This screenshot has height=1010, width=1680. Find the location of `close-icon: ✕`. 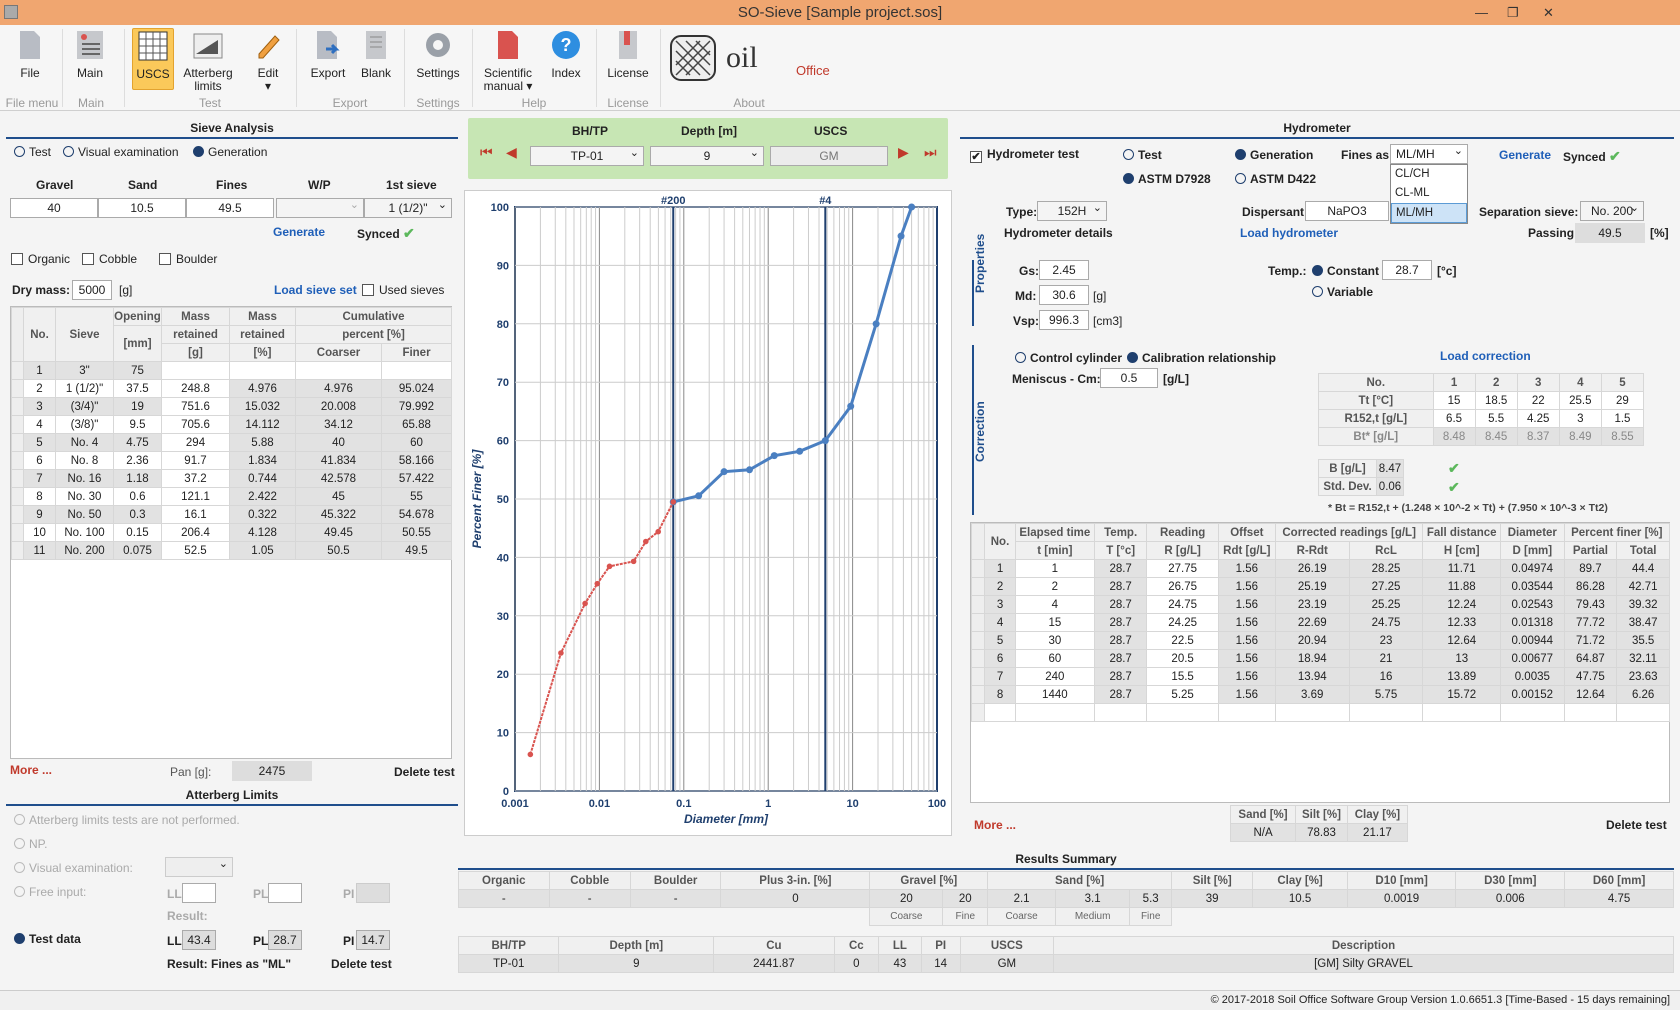

close-icon: ✕ is located at coordinates (1548, 12).